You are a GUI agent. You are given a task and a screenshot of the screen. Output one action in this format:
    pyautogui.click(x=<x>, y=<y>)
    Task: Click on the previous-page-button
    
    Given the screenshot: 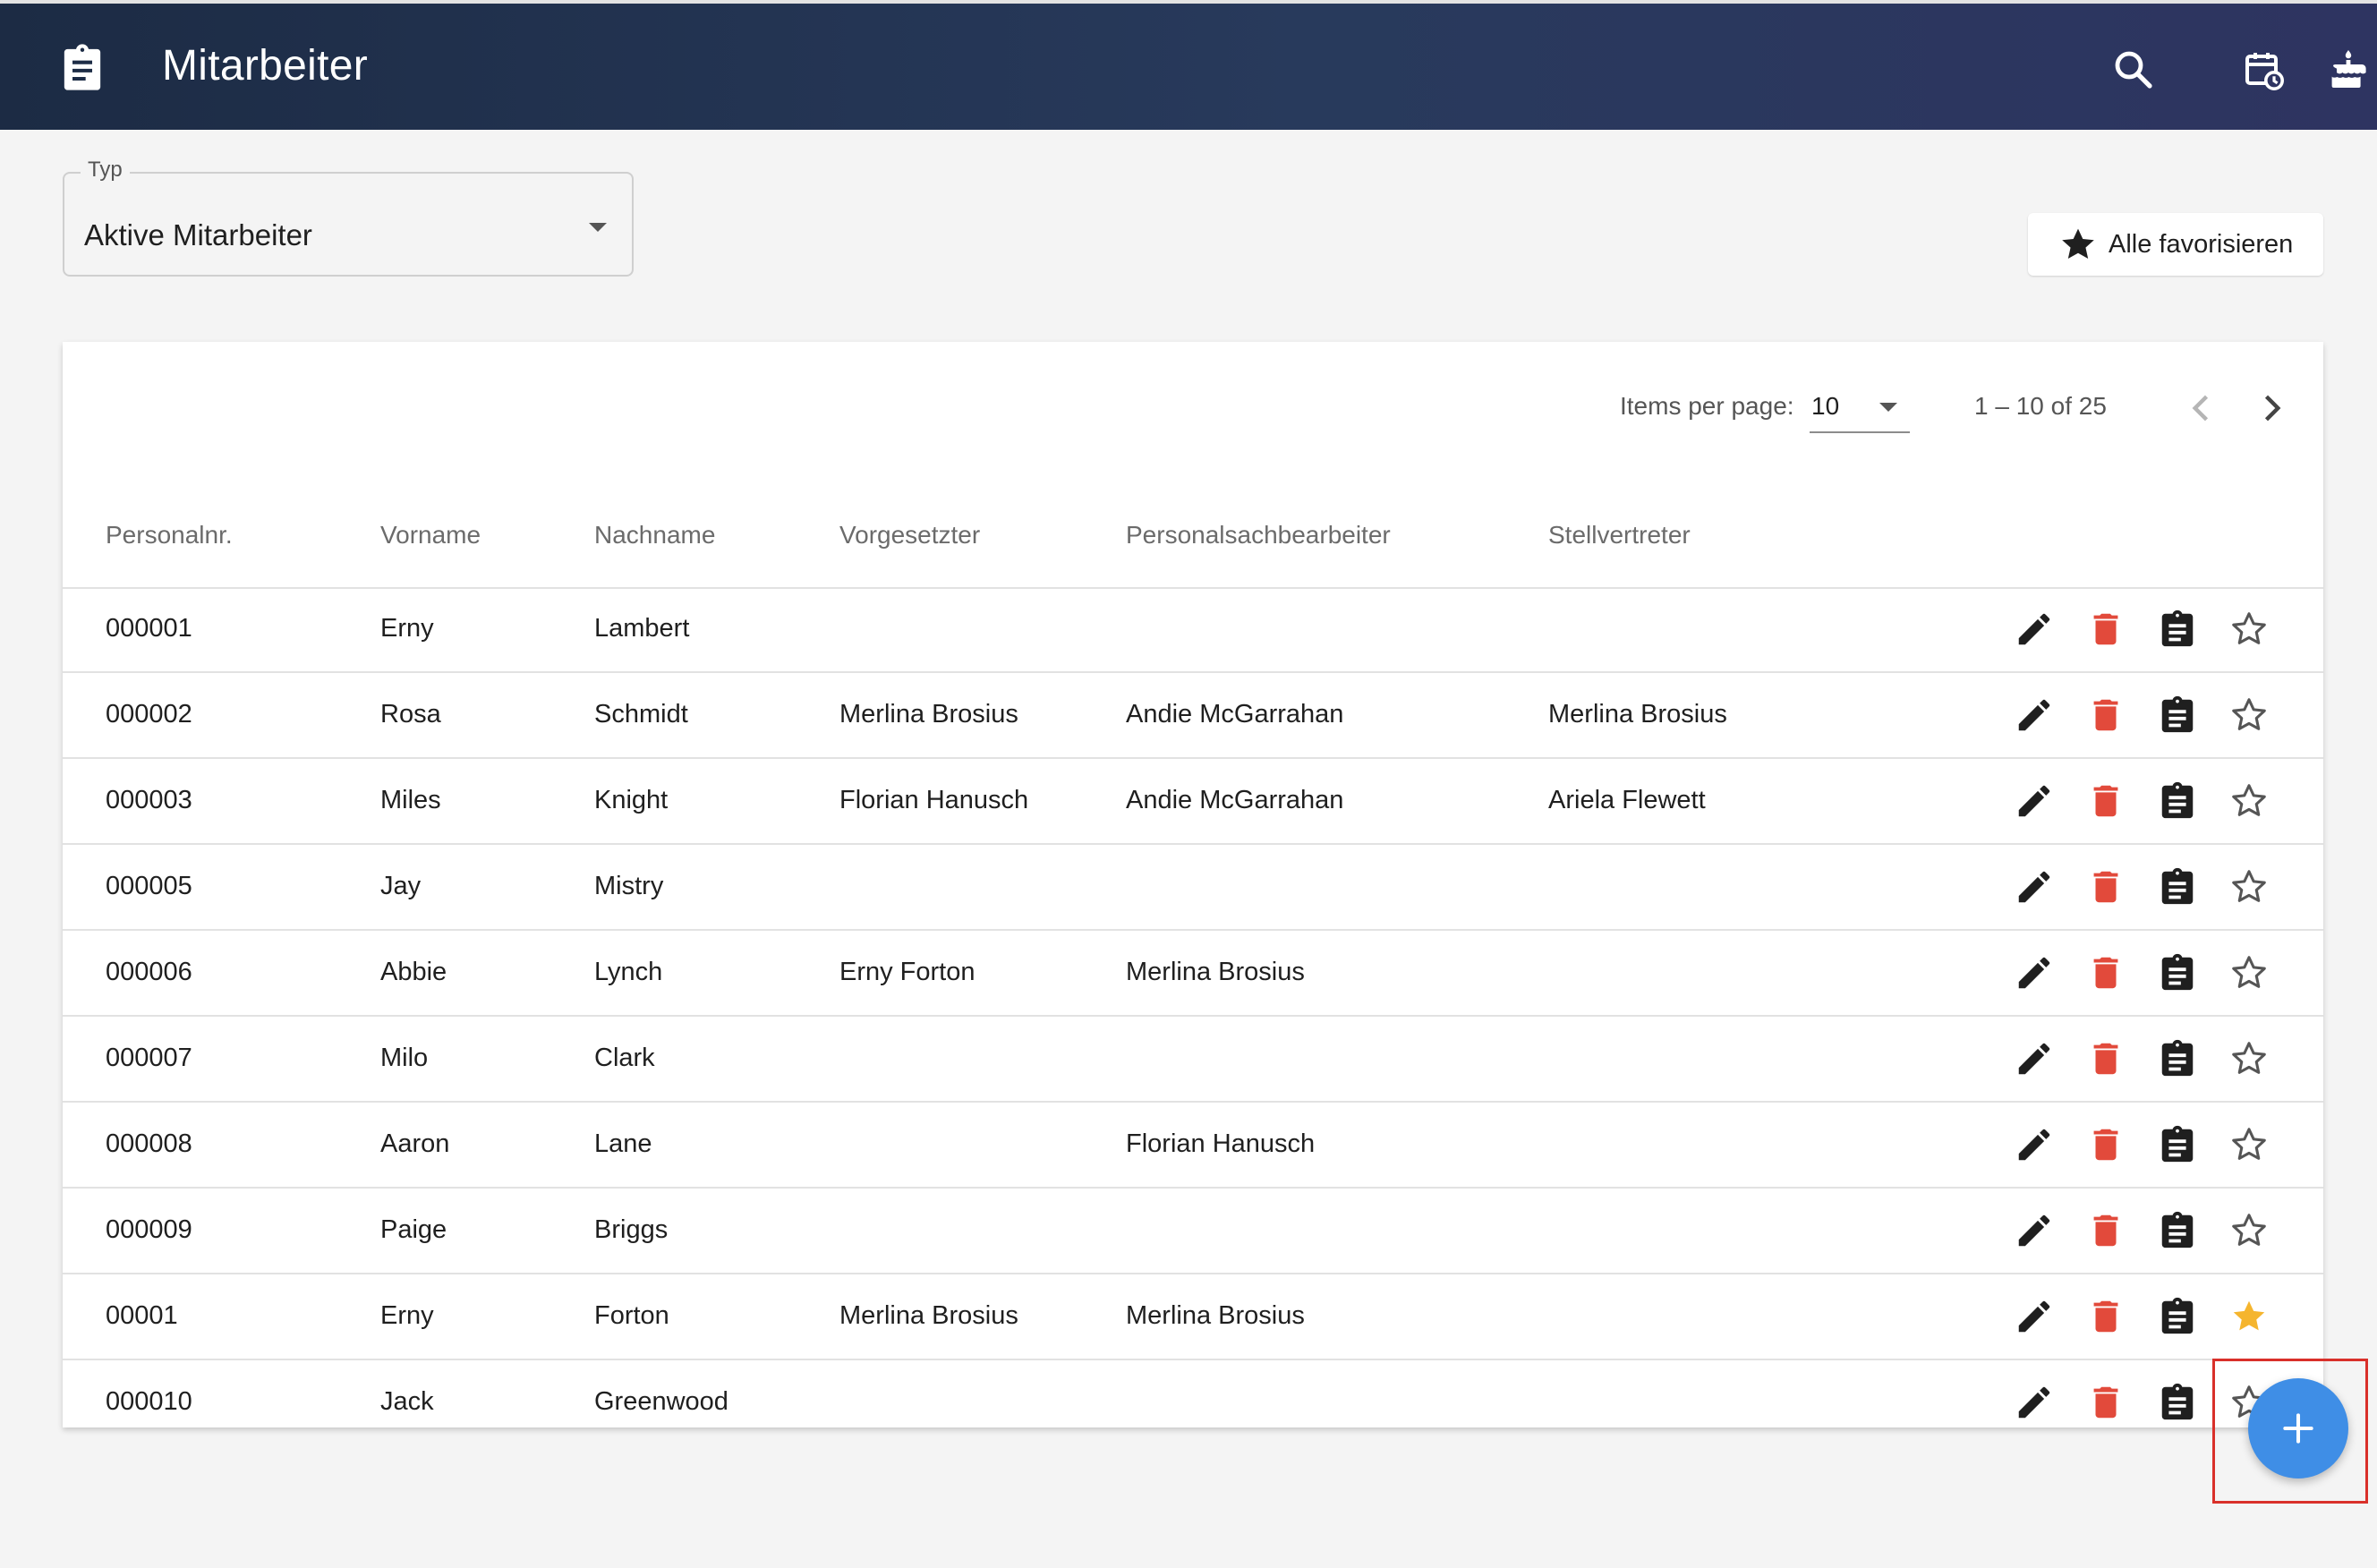 What is the action you would take?
    pyautogui.click(x=2201, y=408)
    